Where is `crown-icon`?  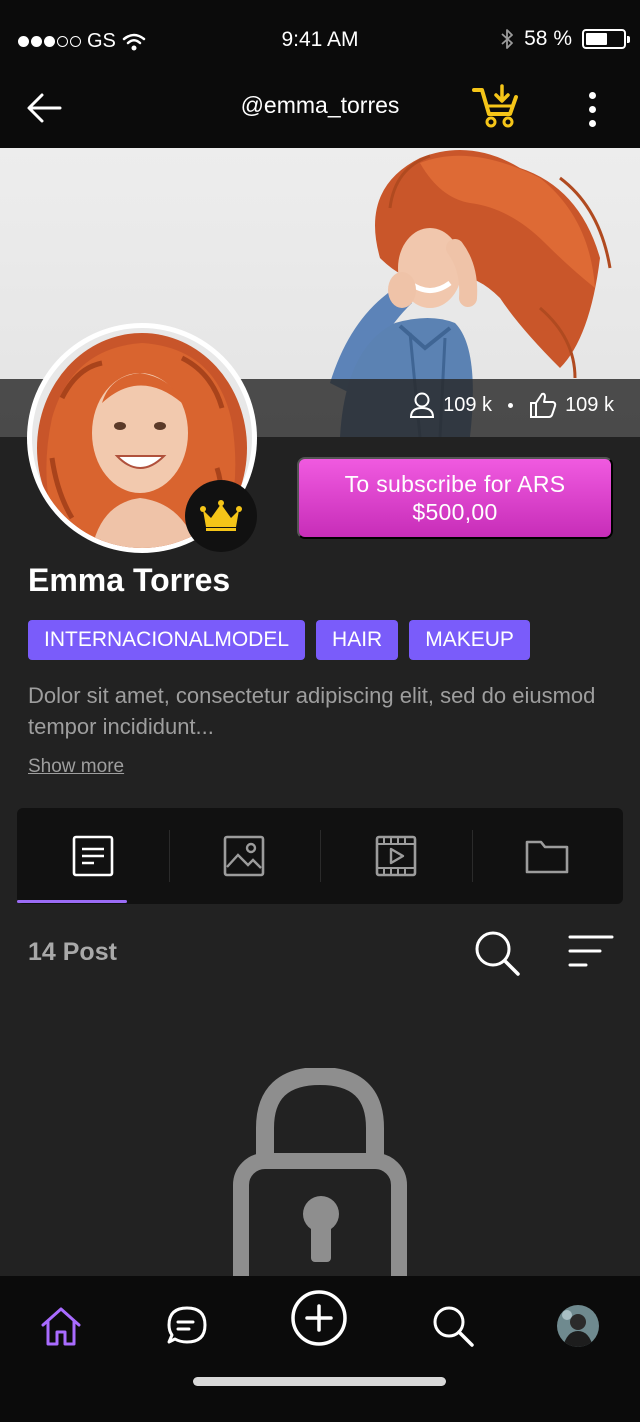
crown-icon is located at coordinates (221, 515).